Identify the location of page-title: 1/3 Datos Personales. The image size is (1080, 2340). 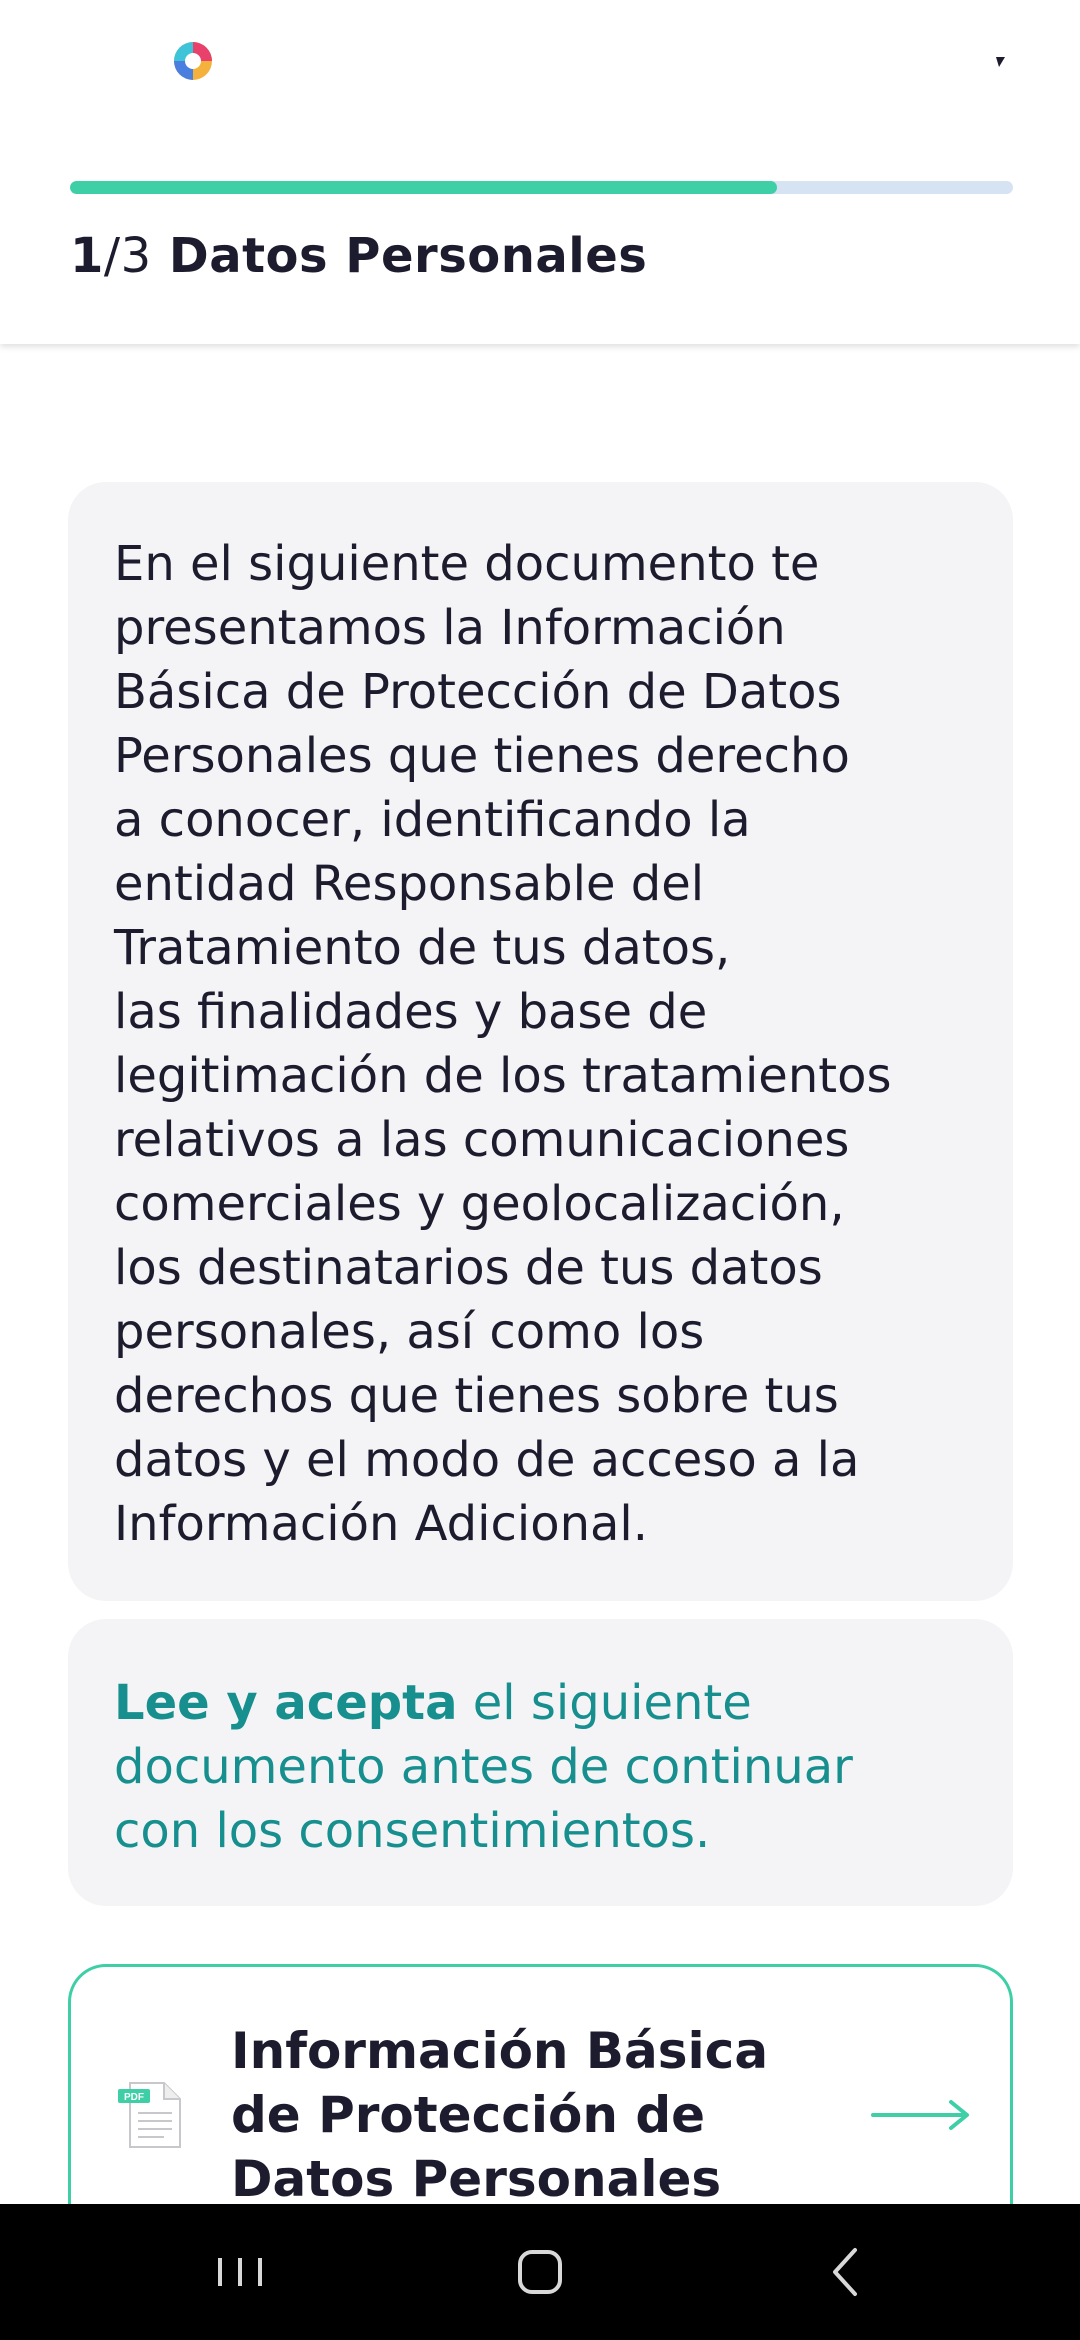
(358, 256).